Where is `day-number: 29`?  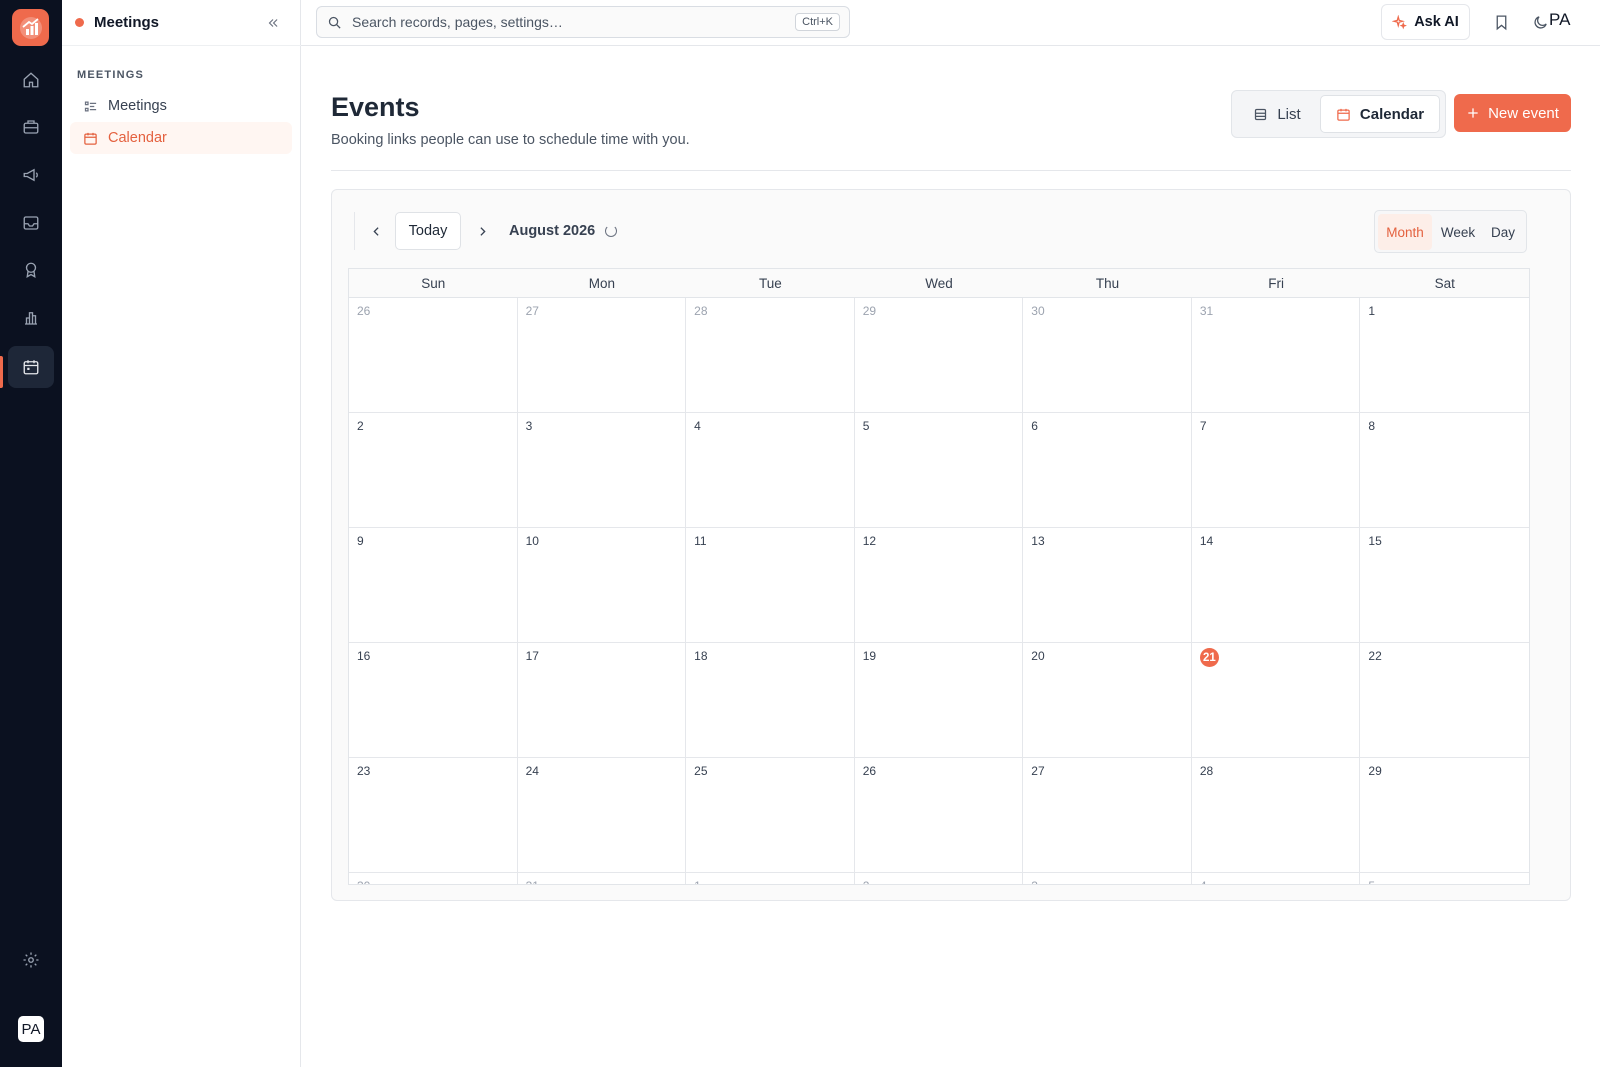 day-number: 29 is located at coordinates (869, 311).